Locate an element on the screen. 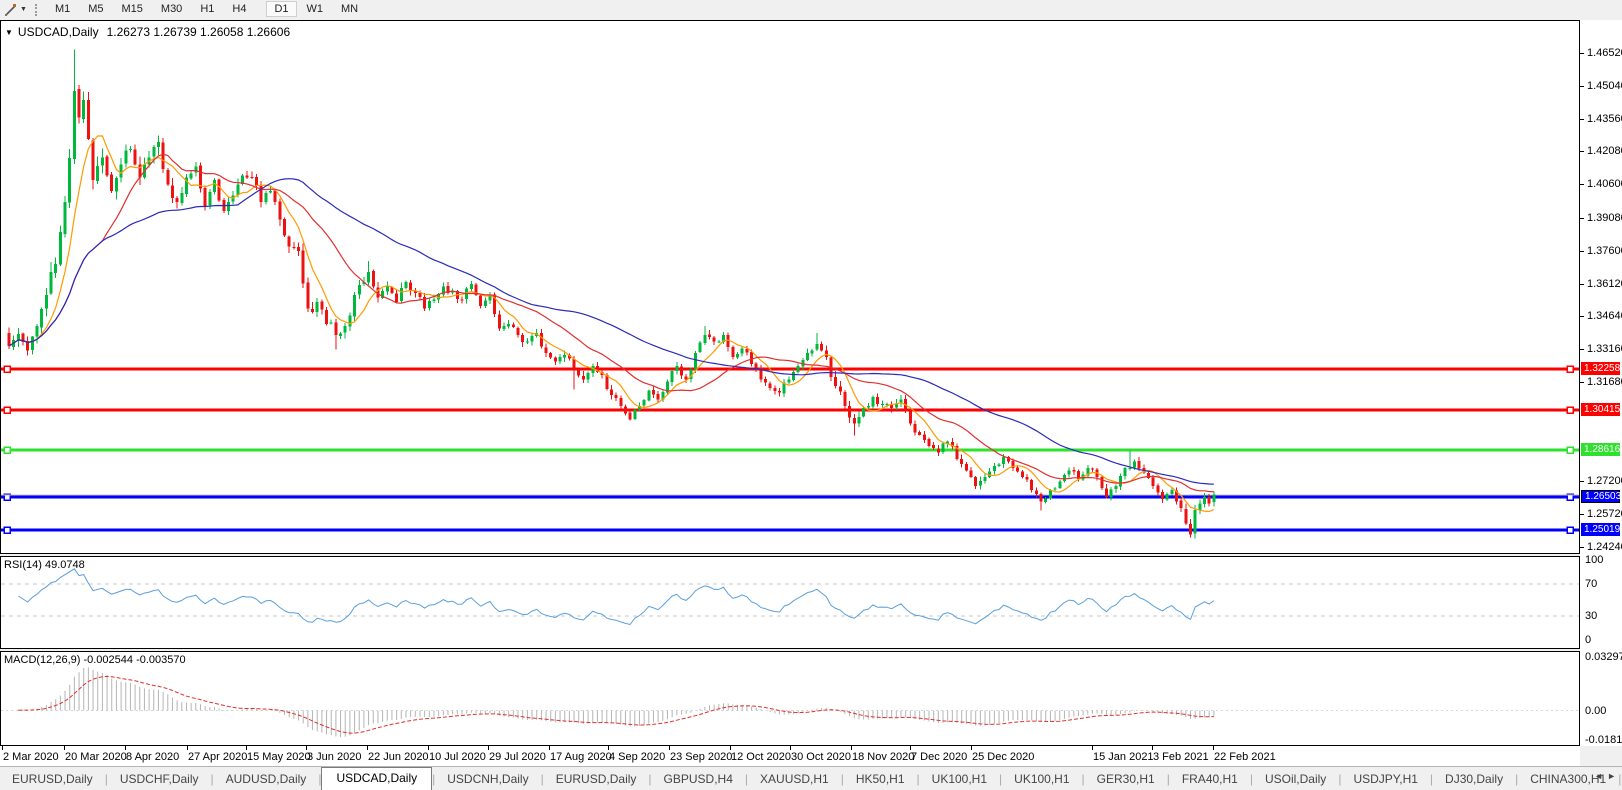  horizontal-line-1.25019 is located at coordinates (790, 530).